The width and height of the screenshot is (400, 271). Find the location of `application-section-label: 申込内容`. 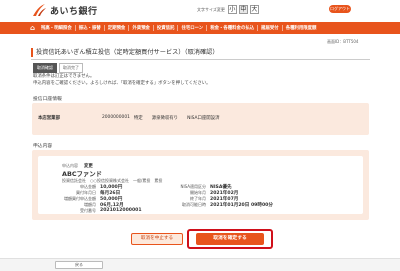

application-section-label: 申込内容 is located at coordinates (43, 146).